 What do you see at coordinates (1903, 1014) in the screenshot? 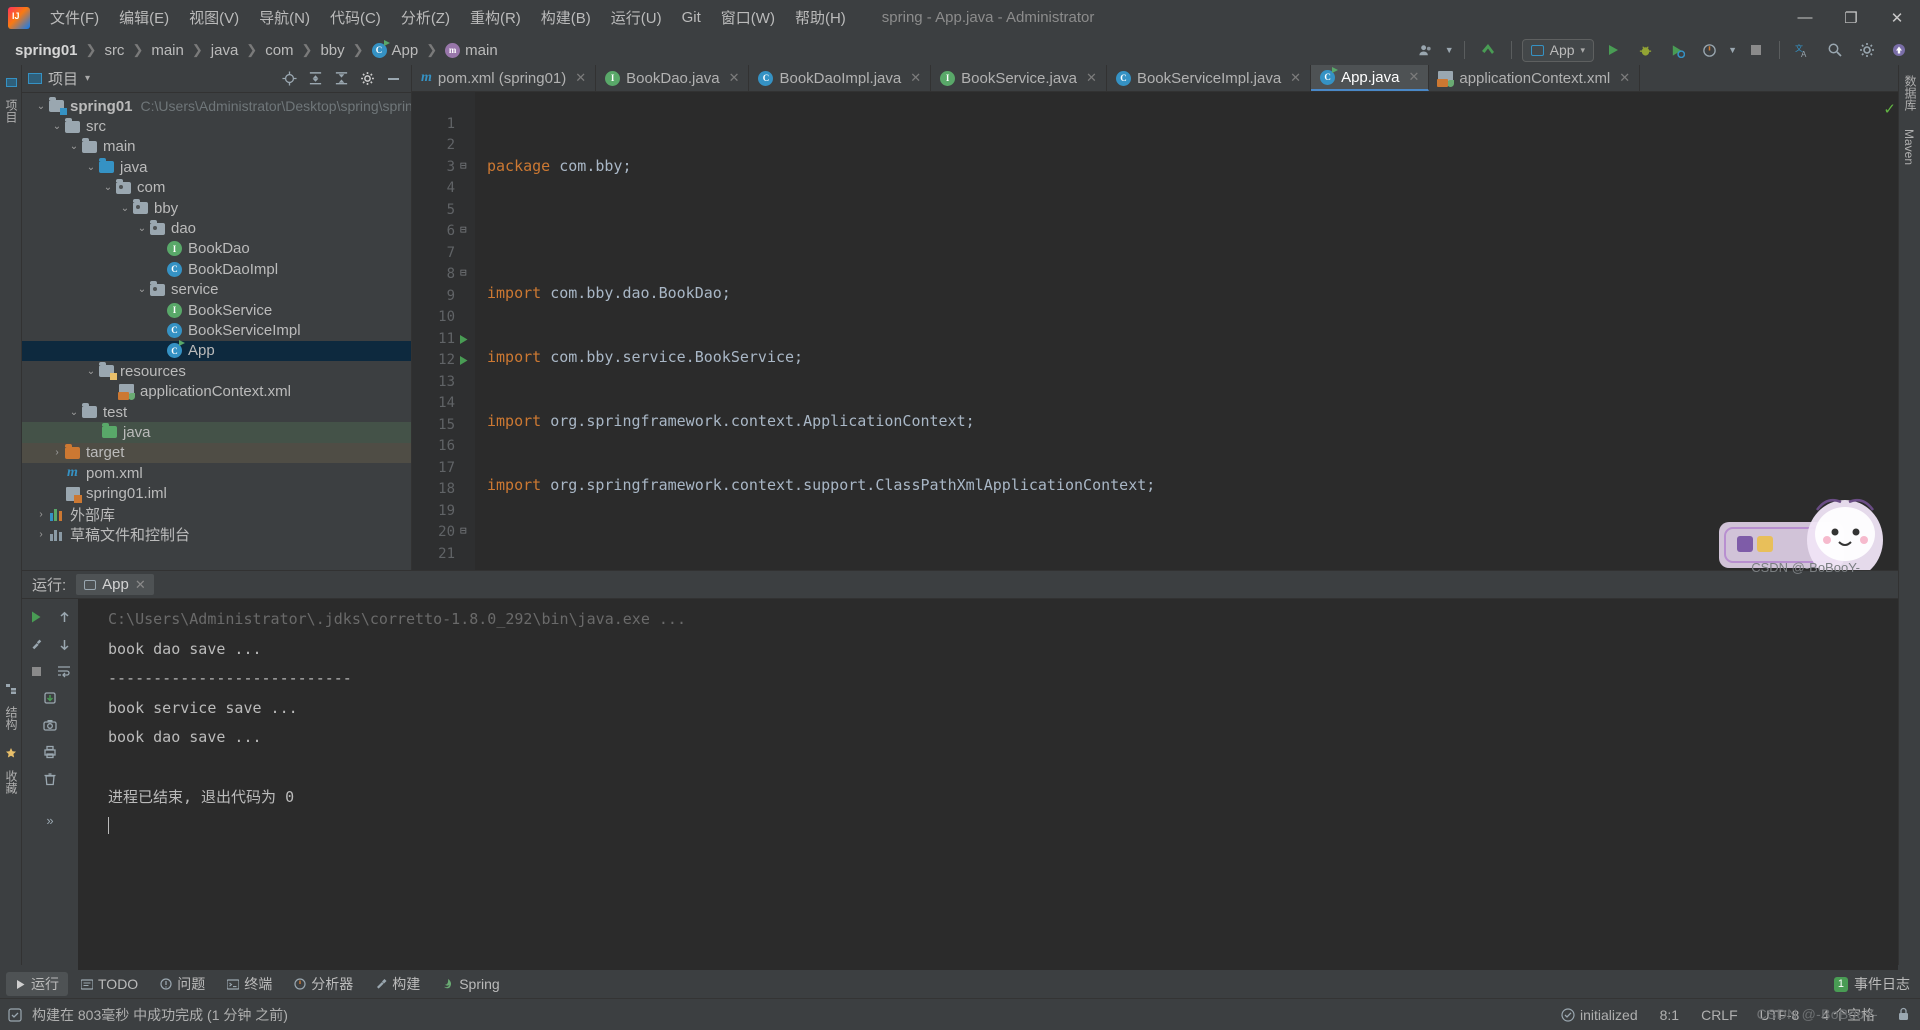
I see `lock-icon` at bounding box center [1903, 1014].